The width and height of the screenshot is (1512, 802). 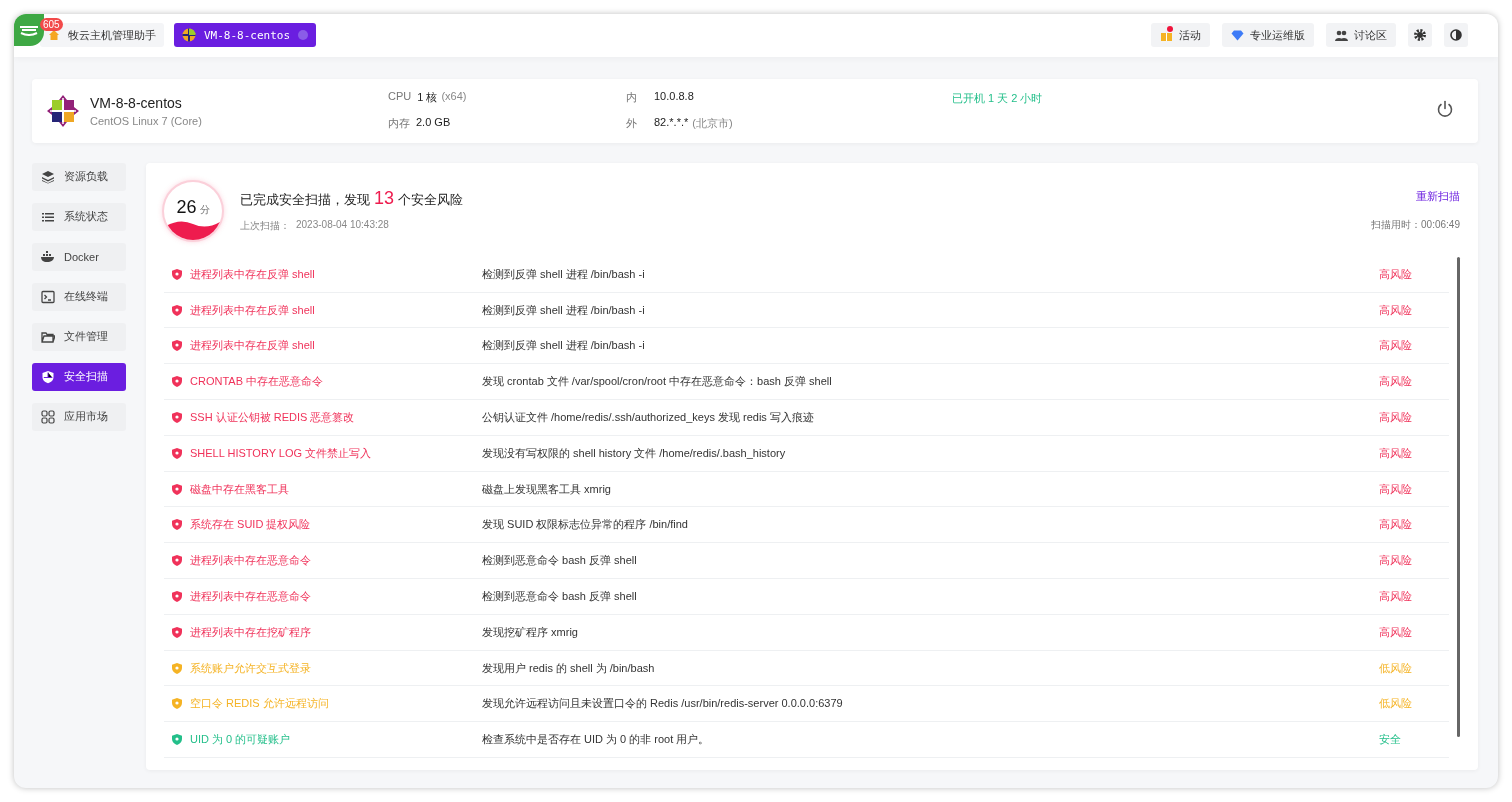 I want to click on spec-label: 内存, so click(x=399, y=124).